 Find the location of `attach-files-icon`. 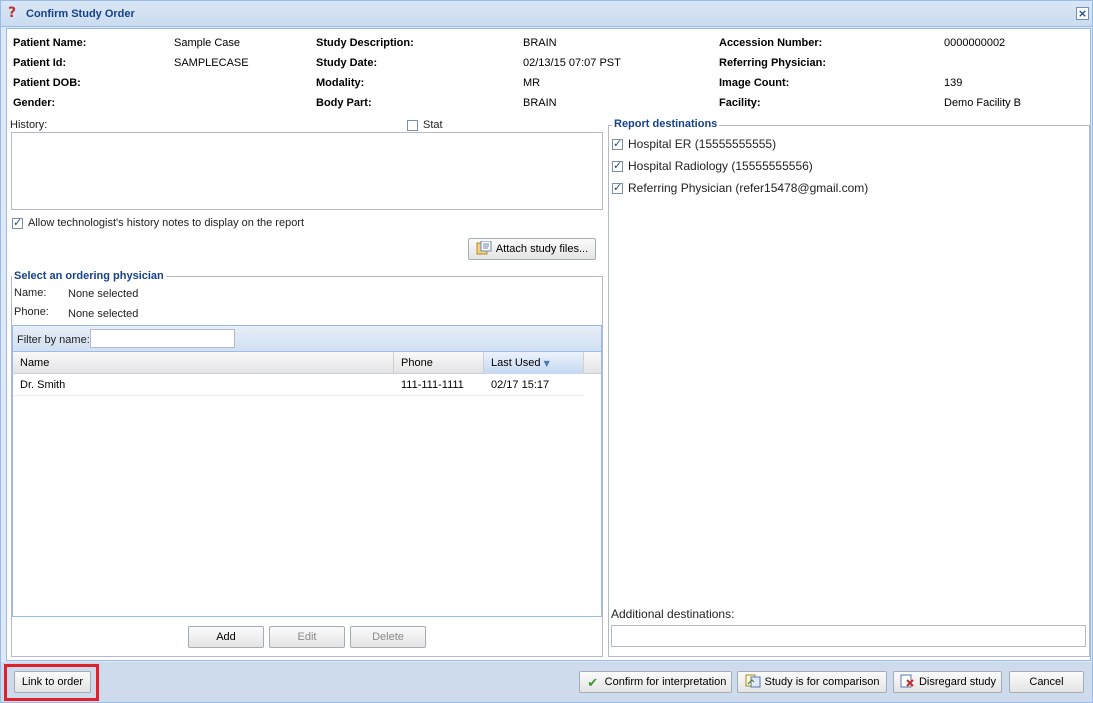

attach-files-icon is located at coordinates (484, 247).